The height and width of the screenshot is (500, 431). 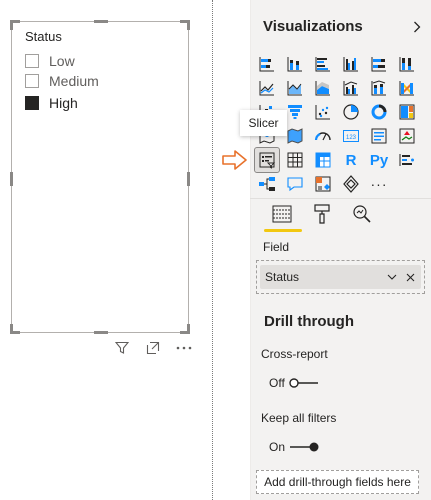 What do you see at coordinates (407, 88) in the screenshot?
I see `ribbon-chart-icon` at bounding box center [407, 88].